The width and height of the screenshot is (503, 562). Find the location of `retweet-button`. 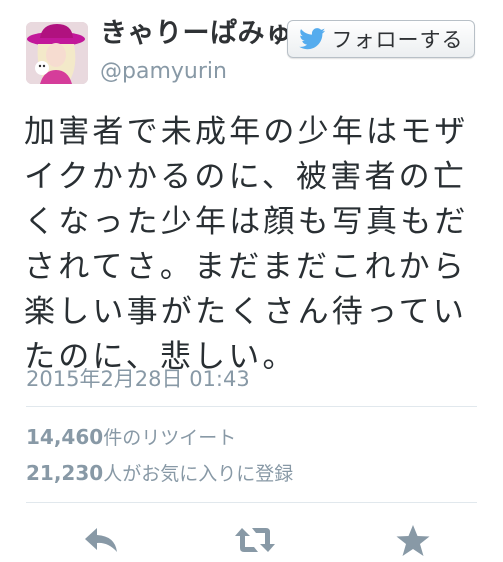

retweet-button is located at coordinates (255, 542).